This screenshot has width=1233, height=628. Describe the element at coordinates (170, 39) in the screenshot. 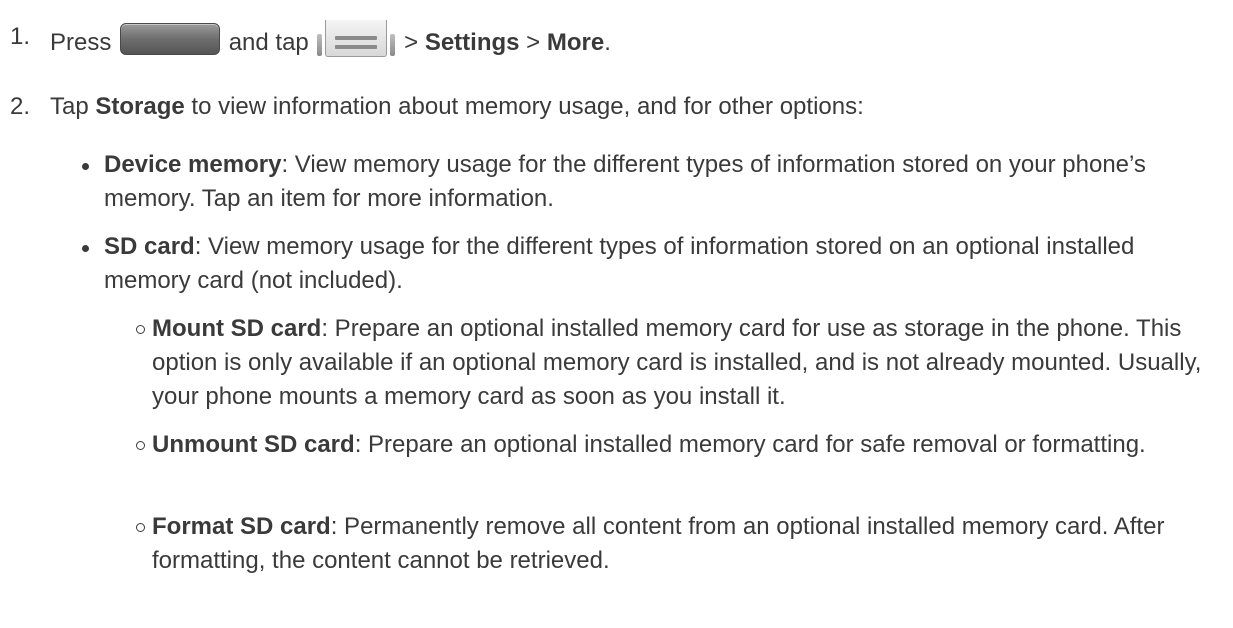

I see `home-button-icon` at that location.